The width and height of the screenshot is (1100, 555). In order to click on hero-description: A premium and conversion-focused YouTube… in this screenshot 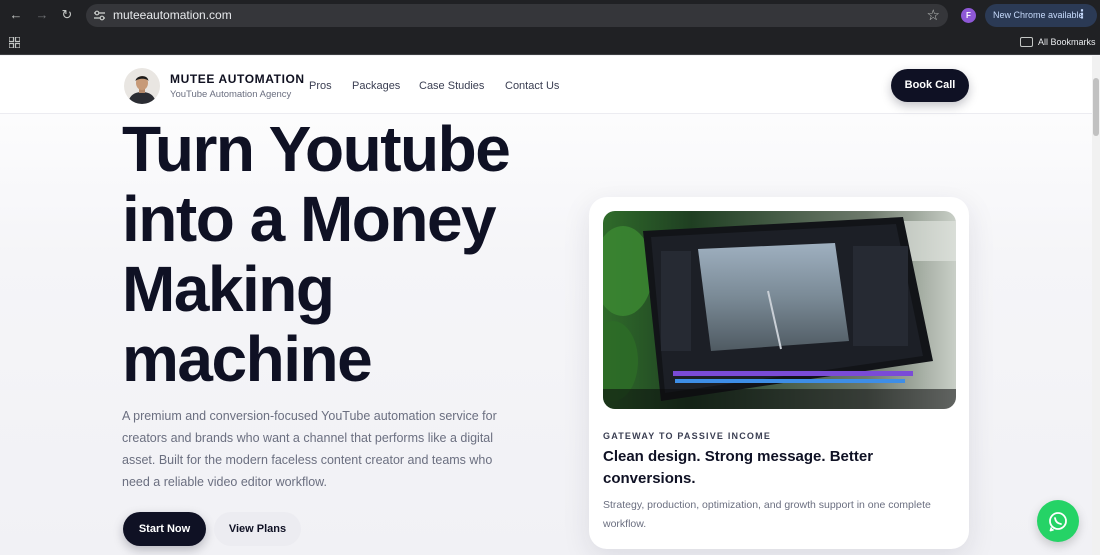, I will do `click(309, 449)`.